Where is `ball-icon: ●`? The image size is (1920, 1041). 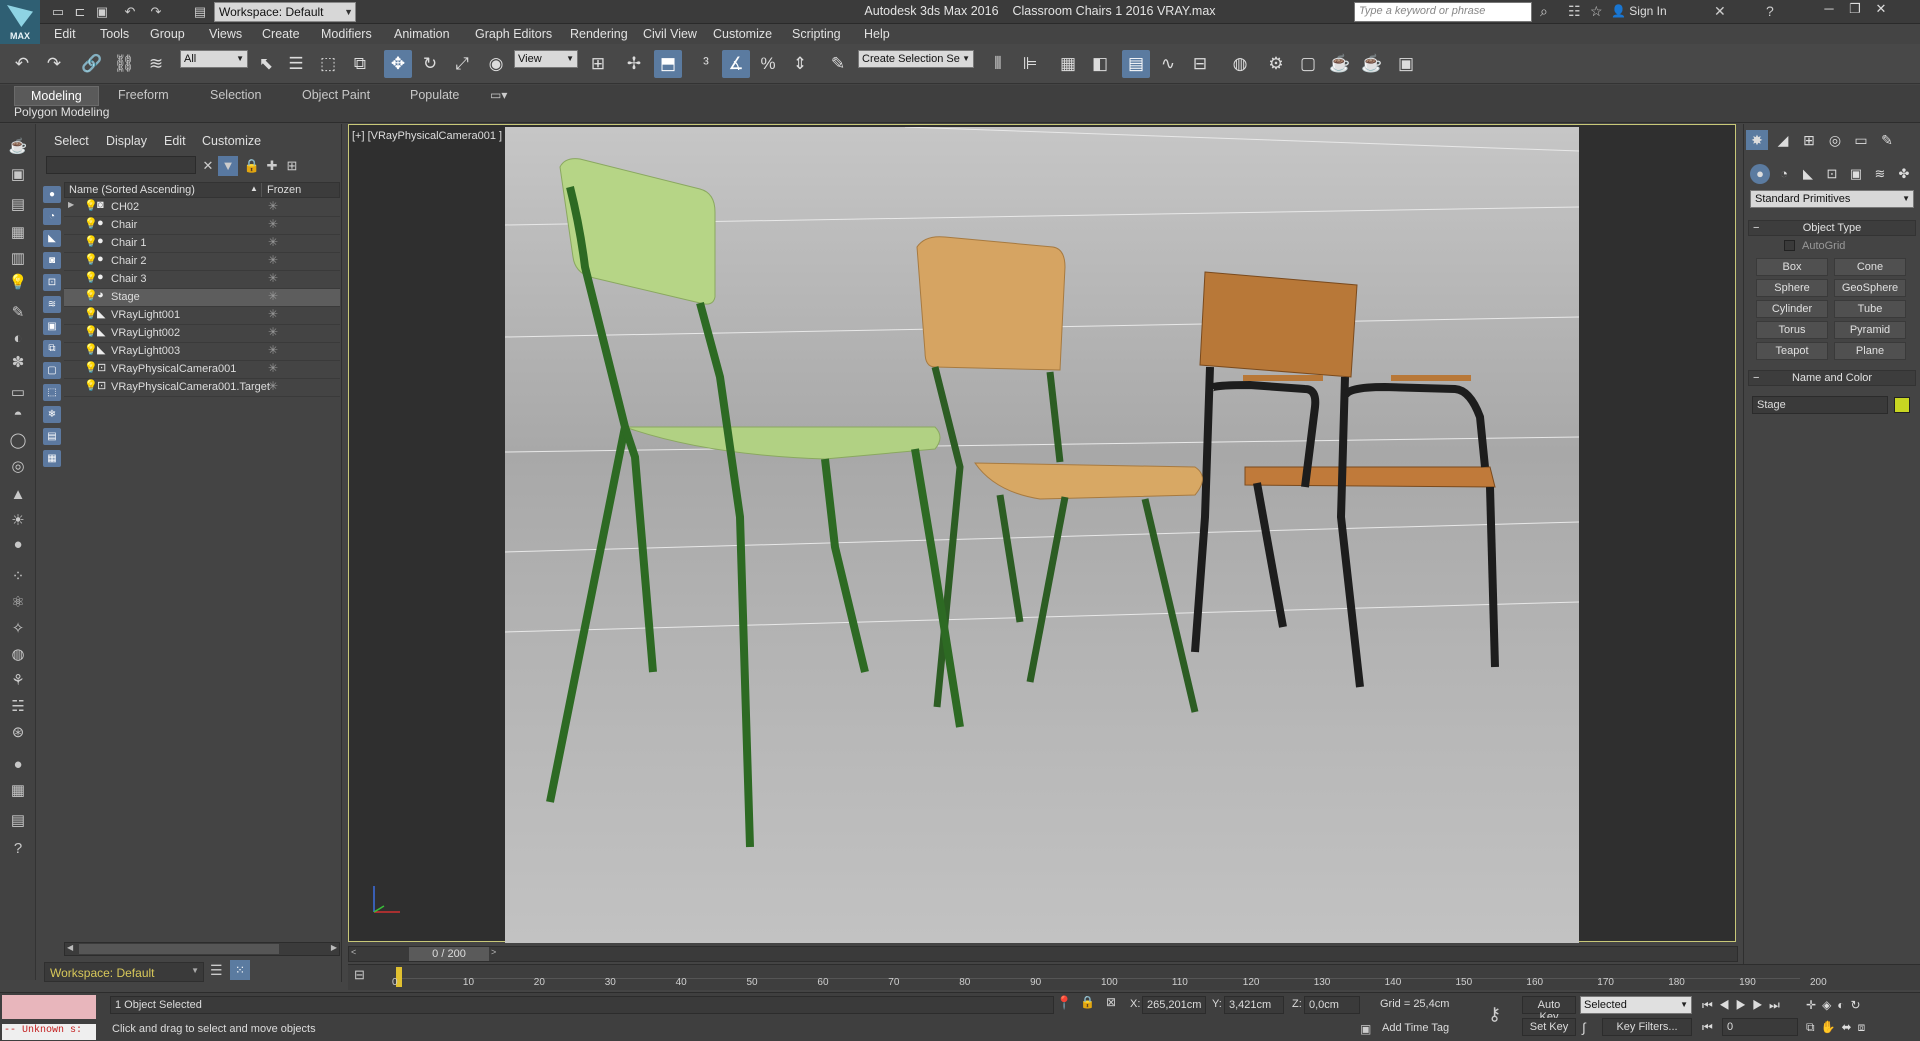 ball-icon: ● is located at coordinates (18, 765).